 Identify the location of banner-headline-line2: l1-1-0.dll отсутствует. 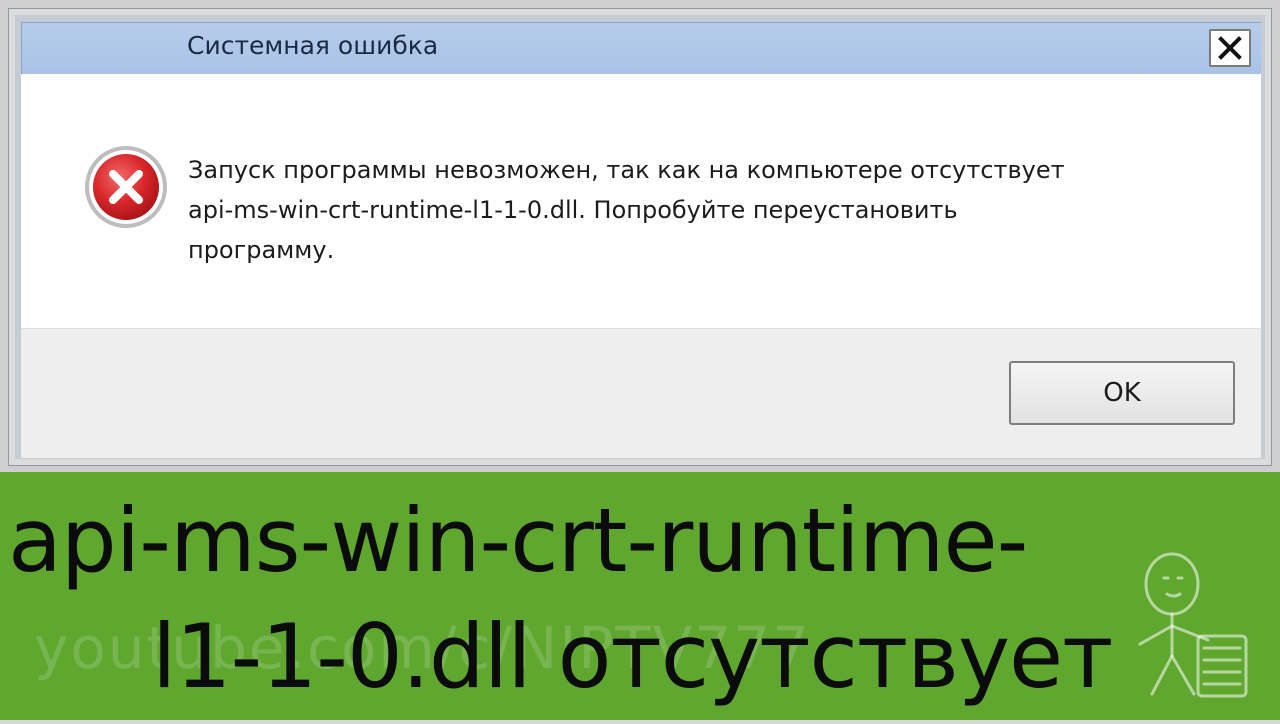
(632, 656).